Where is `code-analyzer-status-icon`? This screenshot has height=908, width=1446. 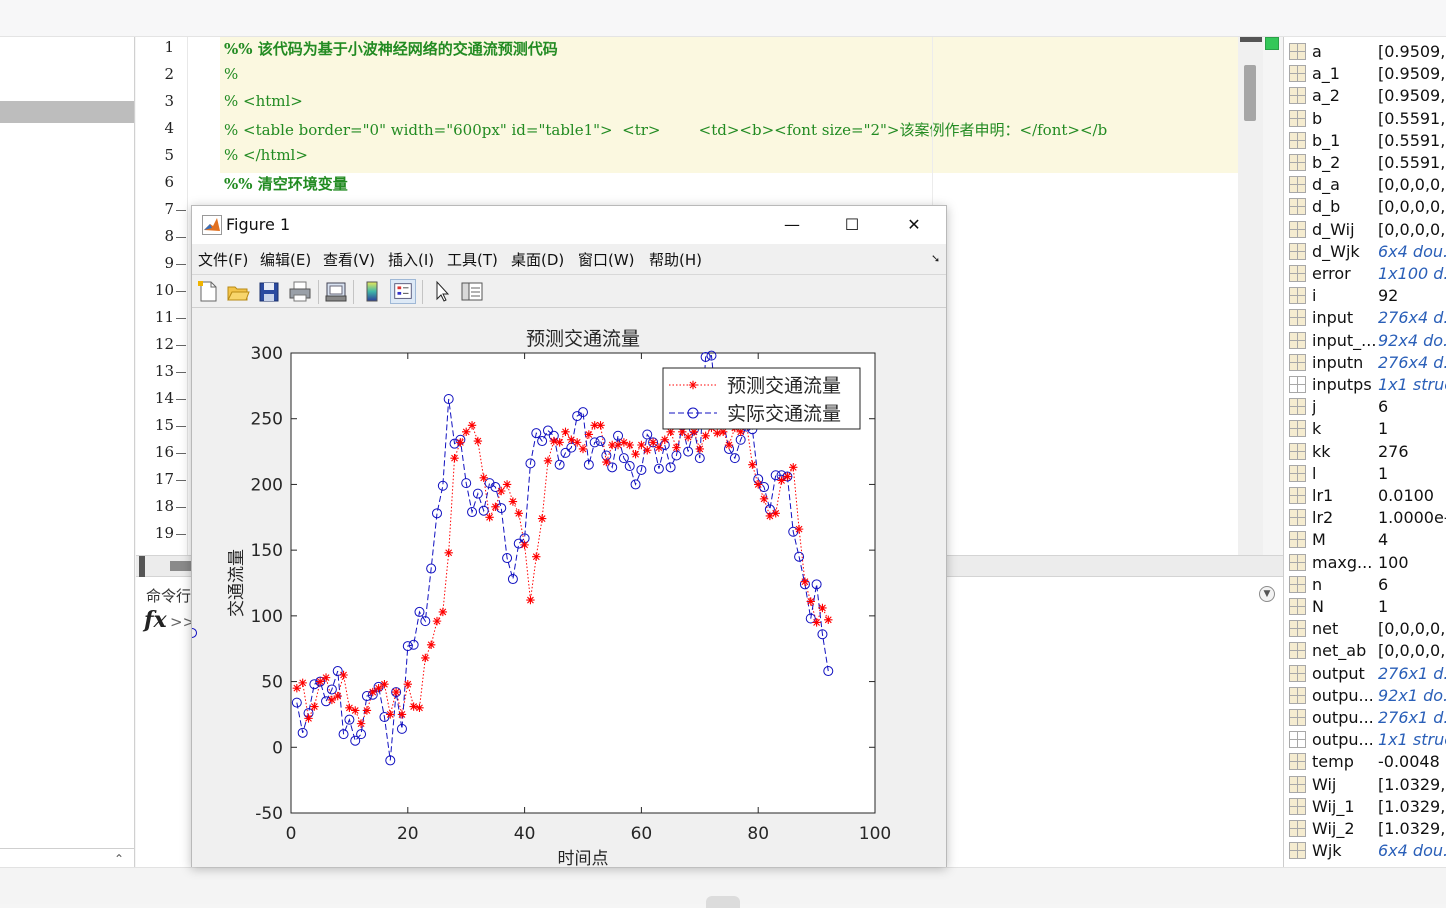
code-analyzer-status-icon is located at coordinates (1272, 43).